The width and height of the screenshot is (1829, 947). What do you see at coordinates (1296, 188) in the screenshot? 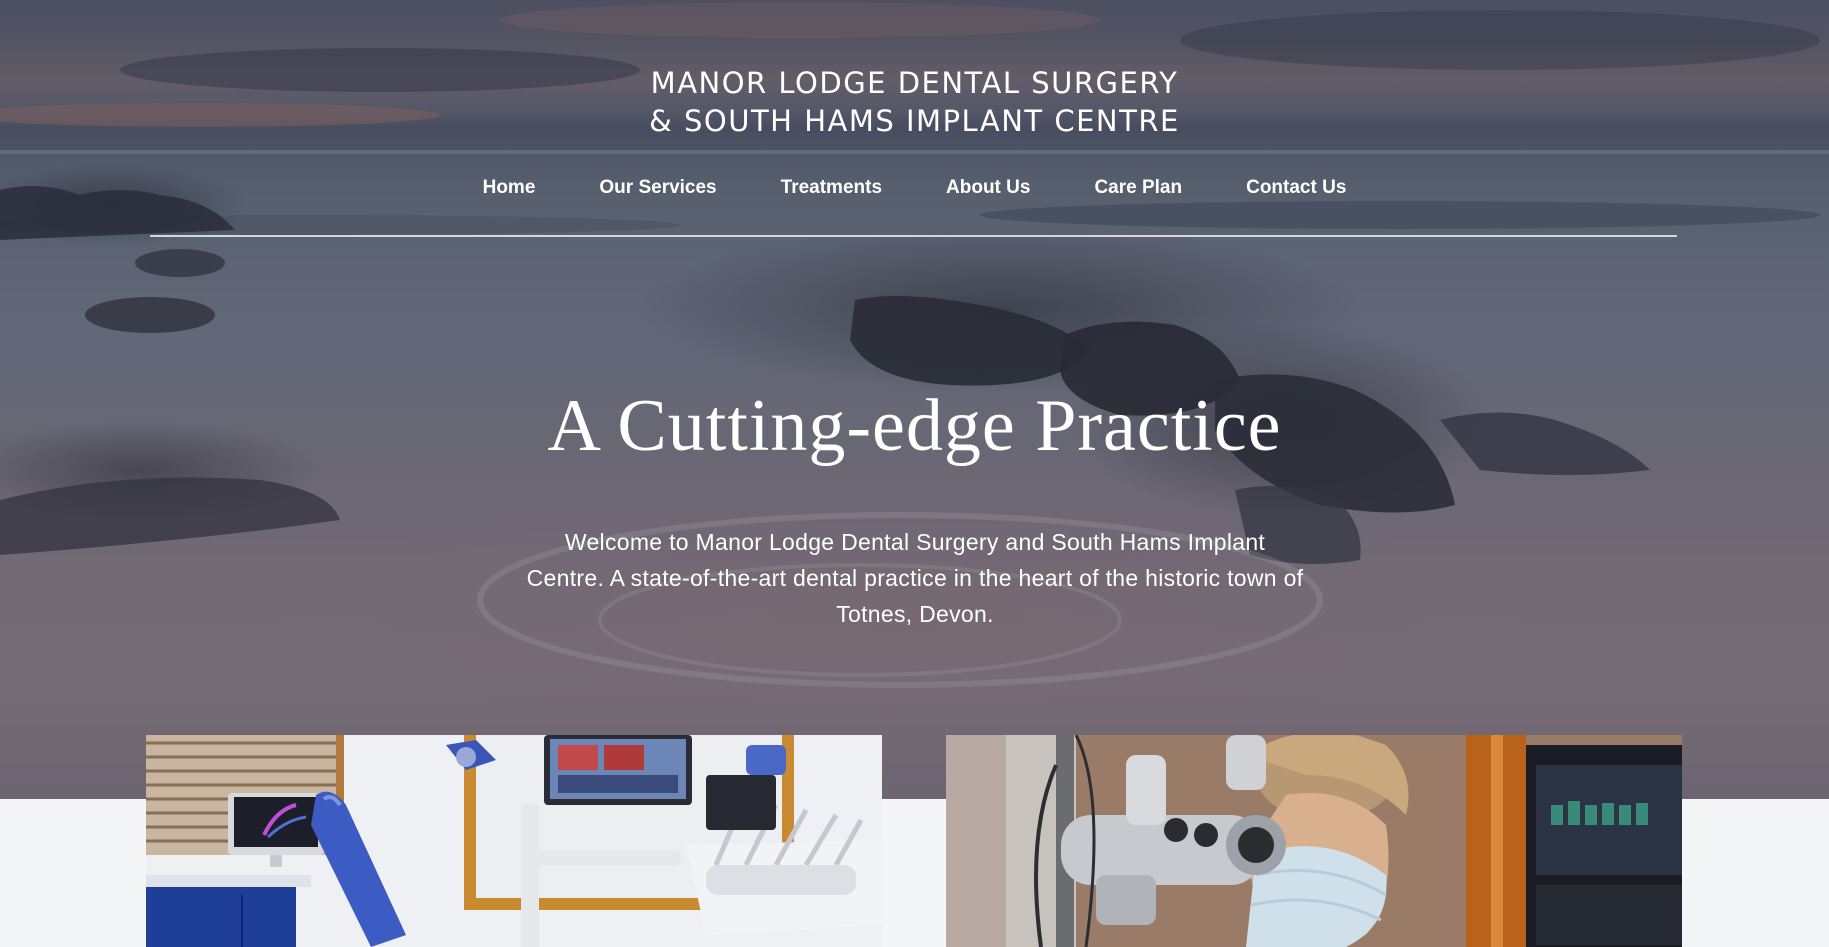
I see `nav-contact-us: Contact Us` at bounding box center [1296, 188].